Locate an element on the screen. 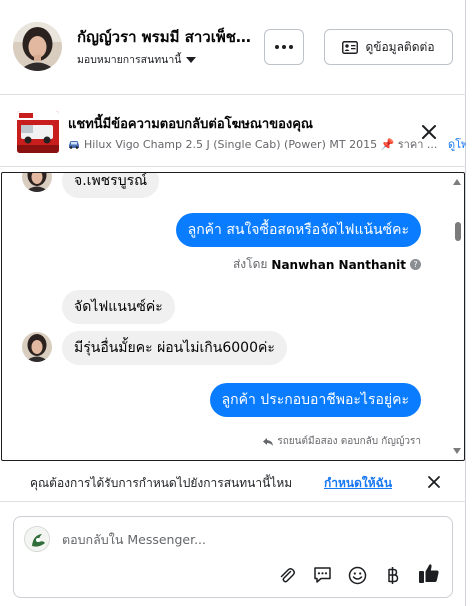 This screenshot has height=606, width=474. saved-reply-icon is located at coordinates (322, 575).